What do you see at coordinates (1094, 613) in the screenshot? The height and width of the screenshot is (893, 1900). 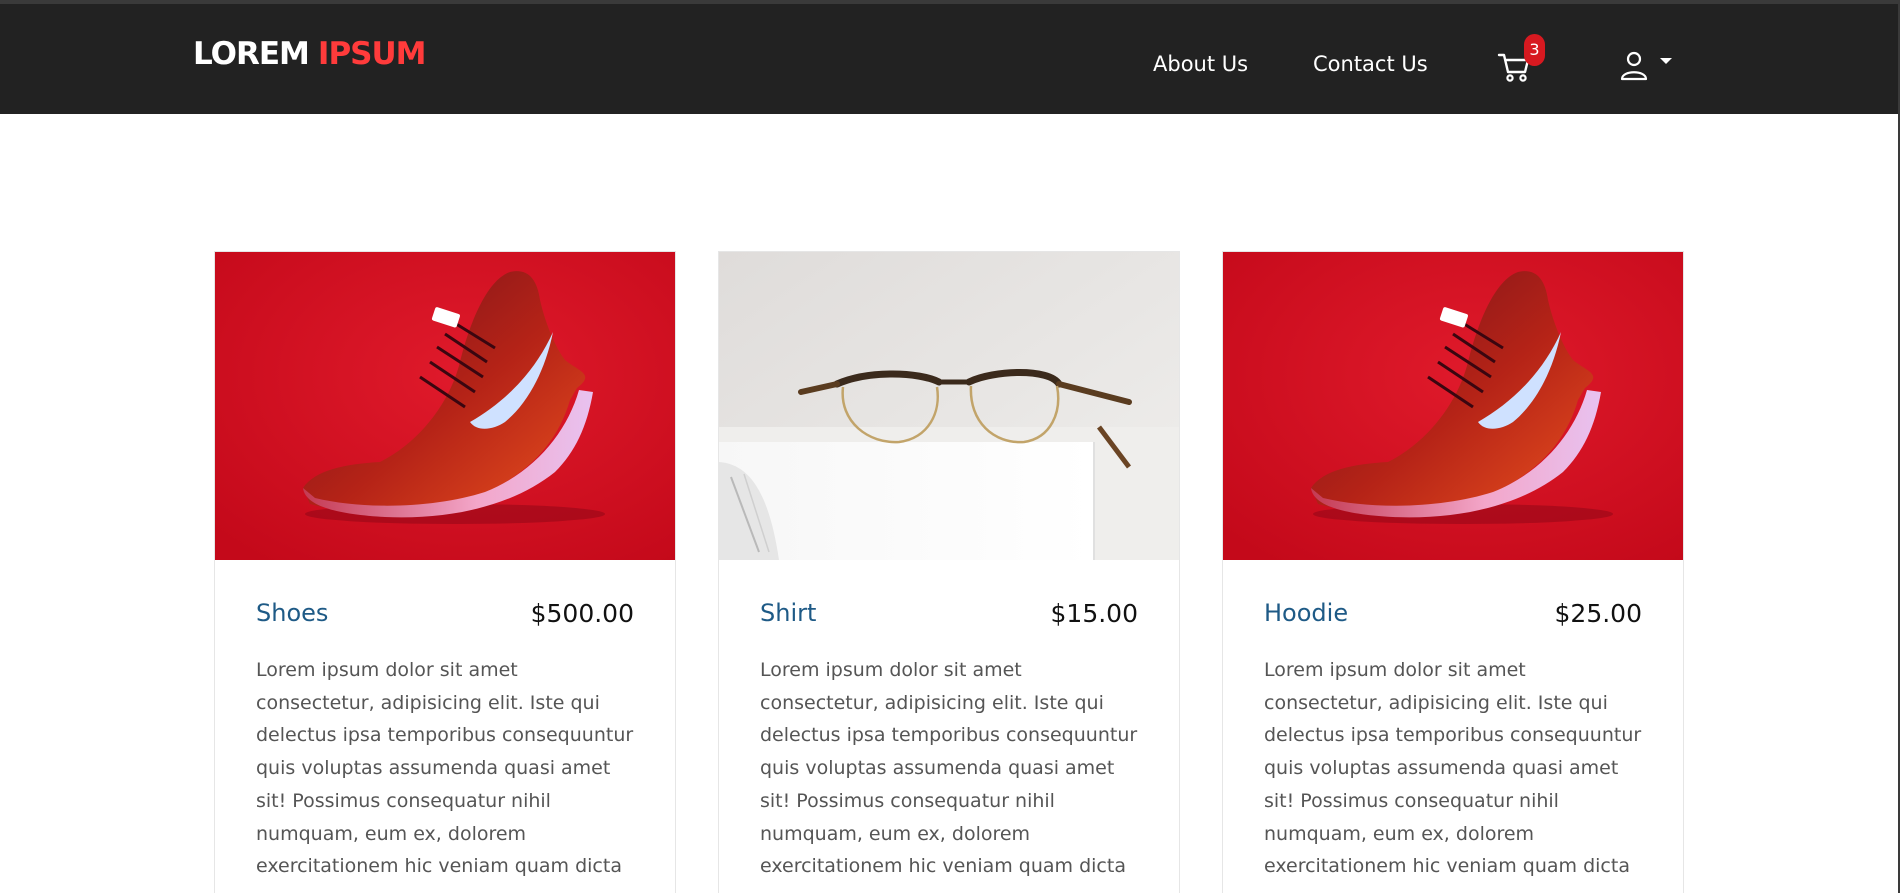 I see `product-price: $15.00` at bounding box center [1094, 613].